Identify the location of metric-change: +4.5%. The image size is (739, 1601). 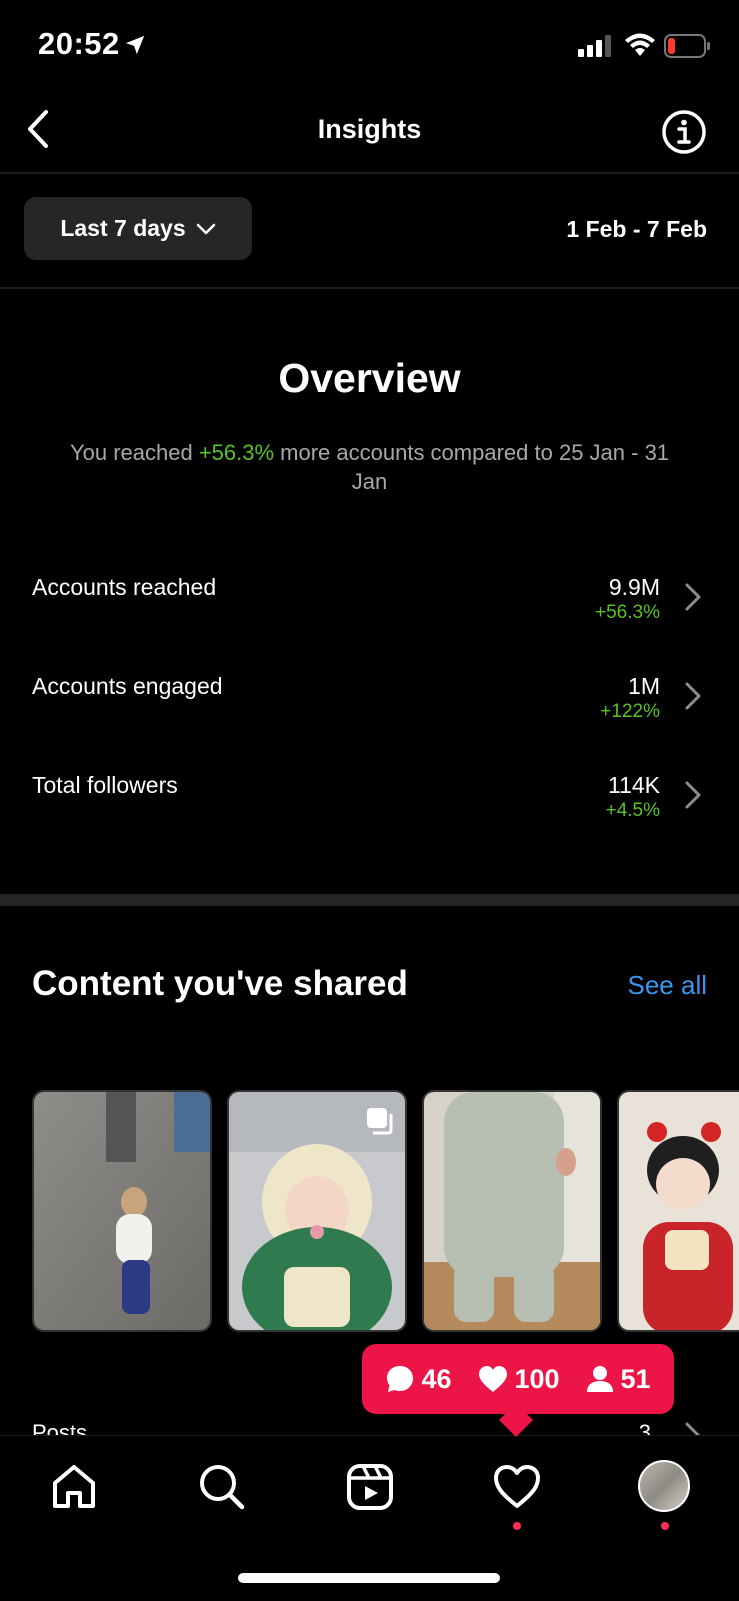
(632, 810).